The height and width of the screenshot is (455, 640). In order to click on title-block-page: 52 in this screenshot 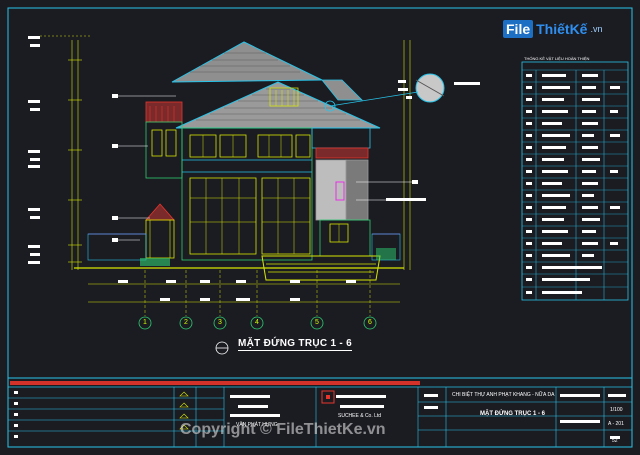, I will do `click(615, 441)`.